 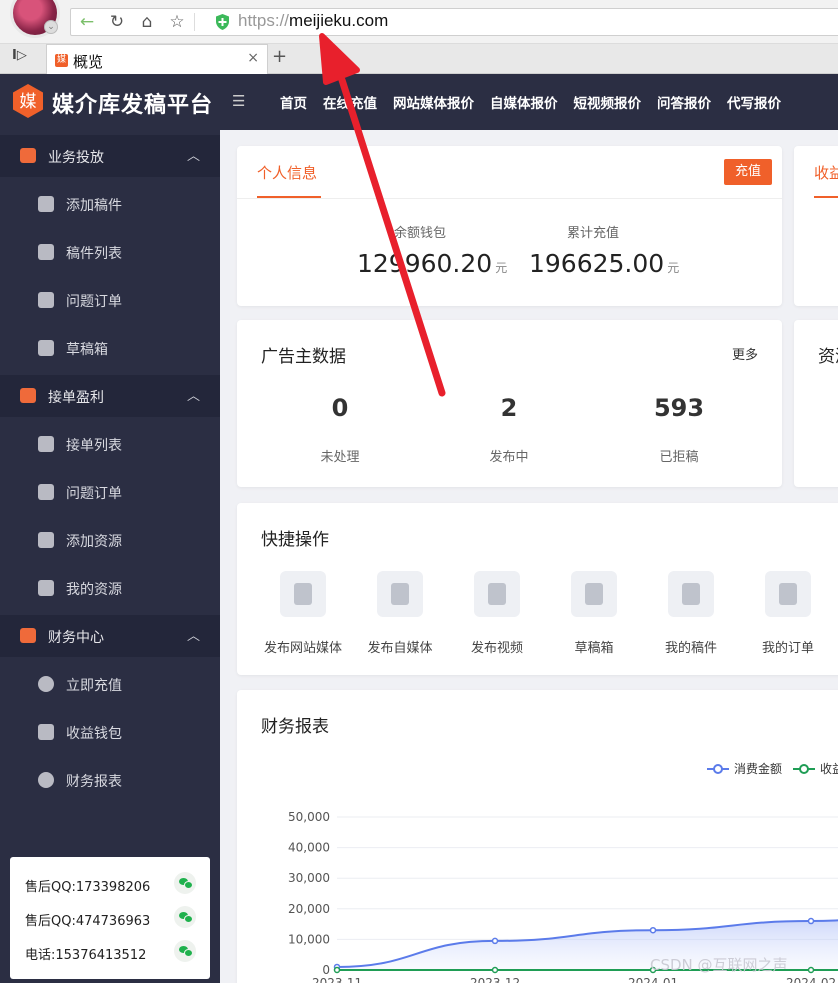 What do you see at coordinates (788, 616) in the screenshot?
I see `quick-my-orders: 我的订单` at bounding box center [788, 616].